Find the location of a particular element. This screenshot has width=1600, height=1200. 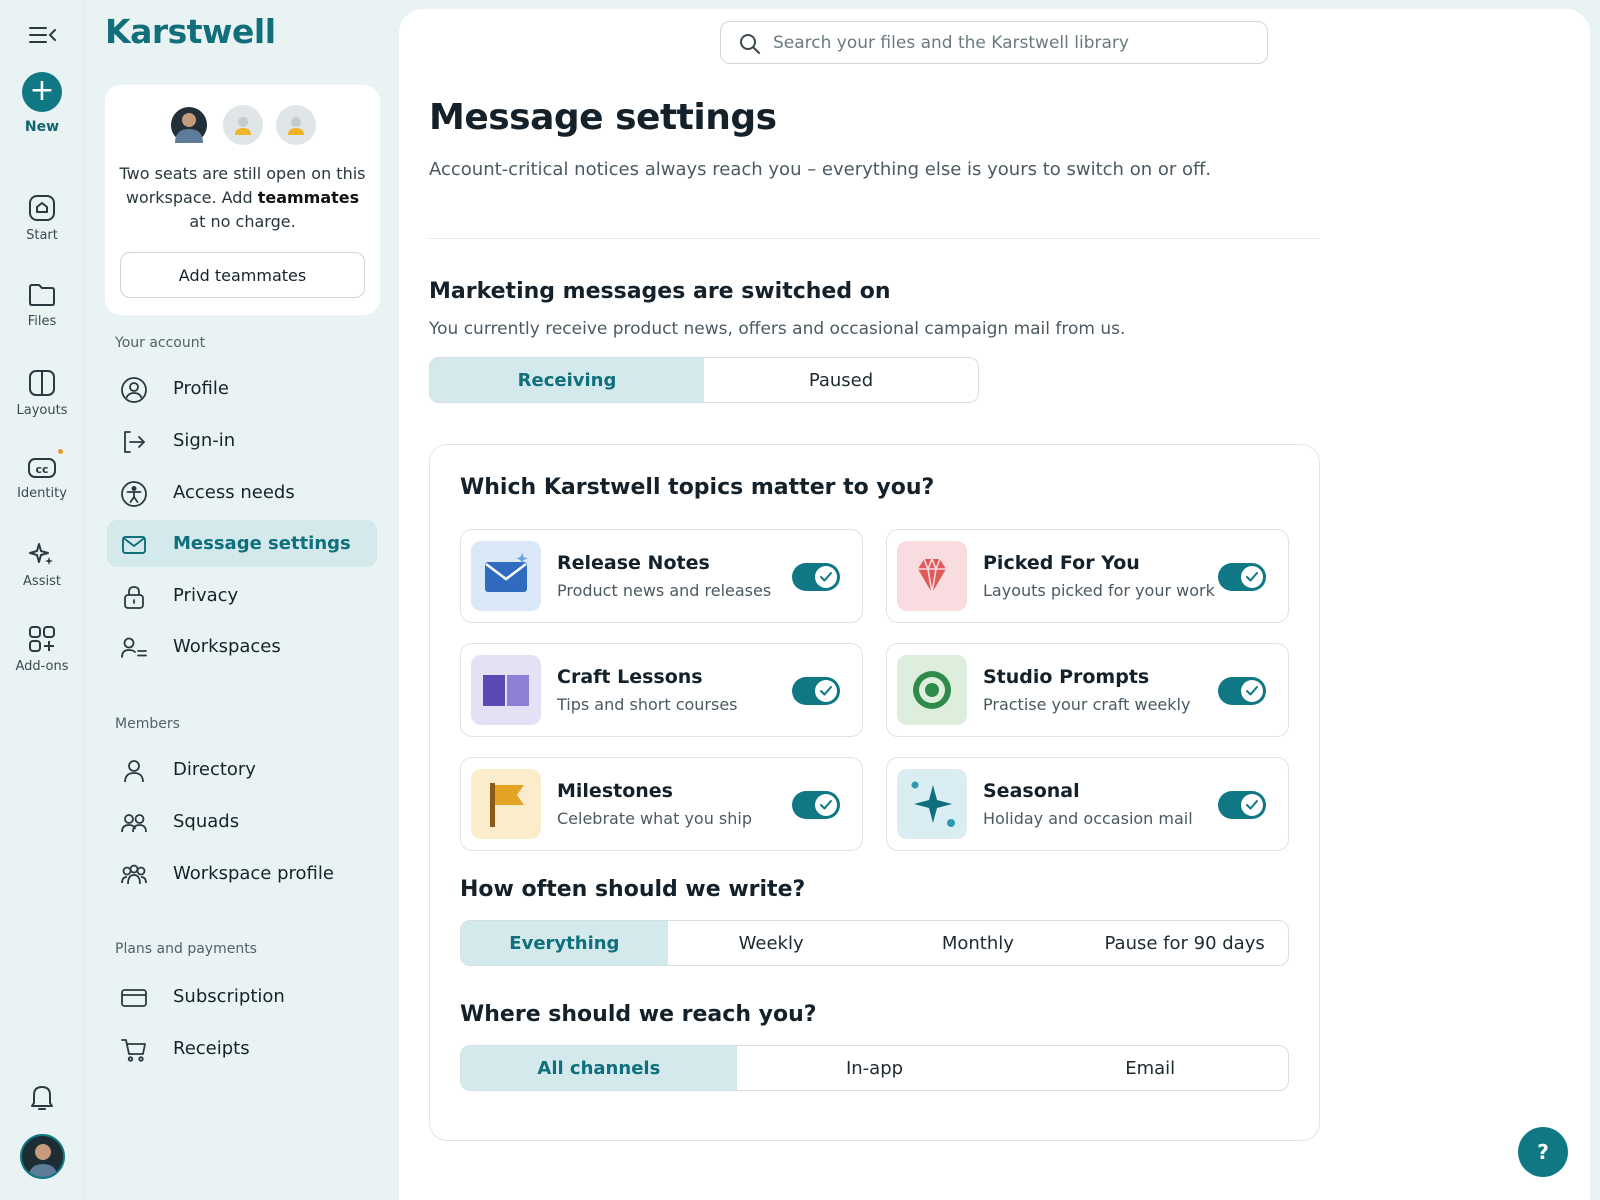

rail-item-layouts: Layouts is located at coordinates (42, 393).